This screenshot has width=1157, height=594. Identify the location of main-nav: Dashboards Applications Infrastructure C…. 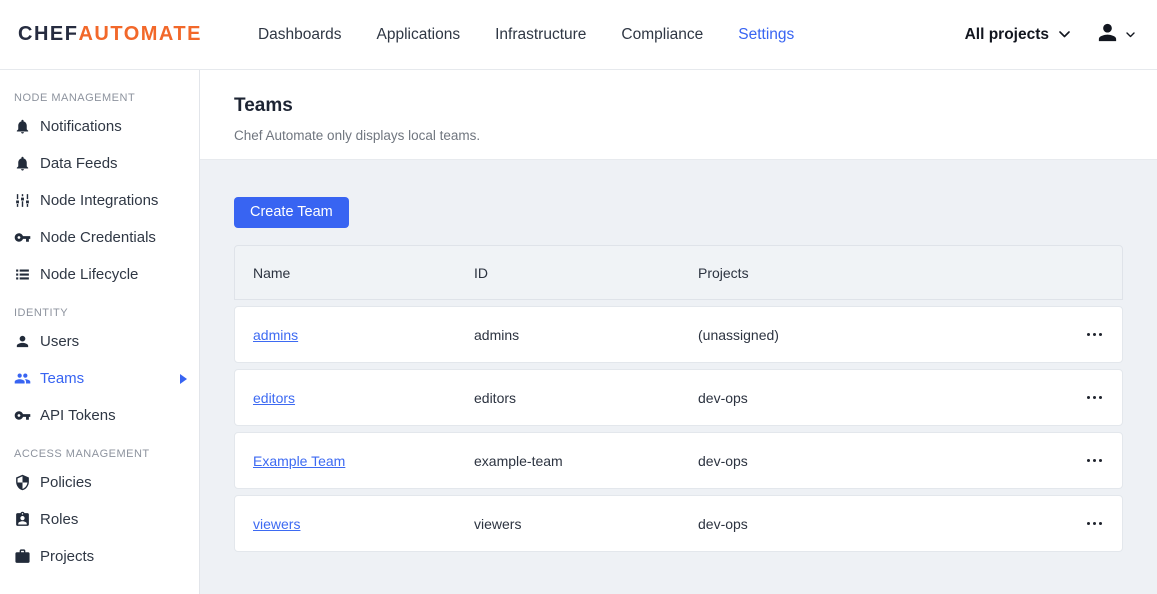
(526, 35).